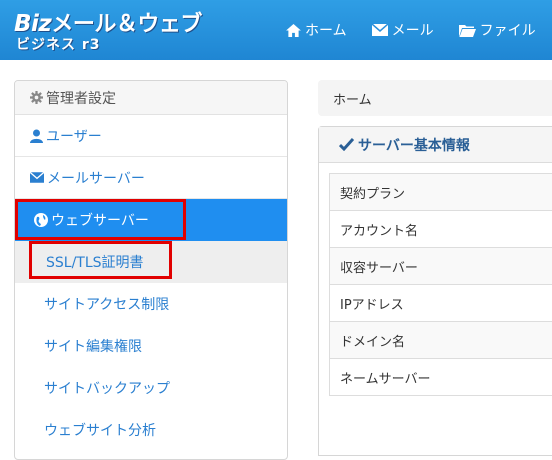  I want to click on top-nav: ホーム メール ファイル, so click(419, 30).